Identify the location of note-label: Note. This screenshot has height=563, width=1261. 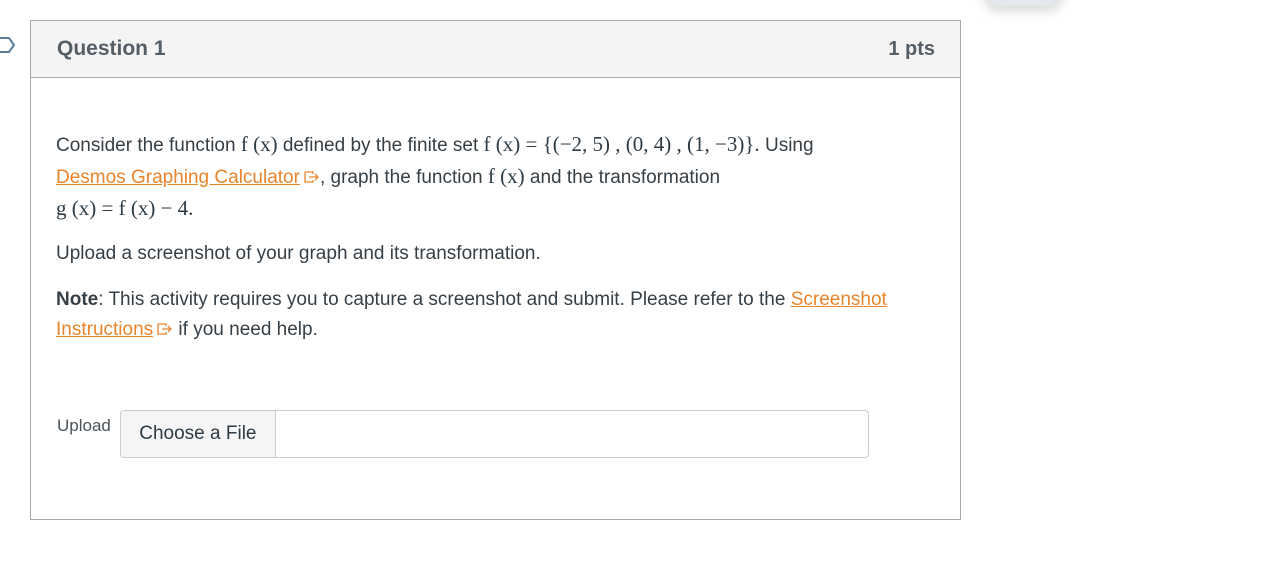
(77, 299).